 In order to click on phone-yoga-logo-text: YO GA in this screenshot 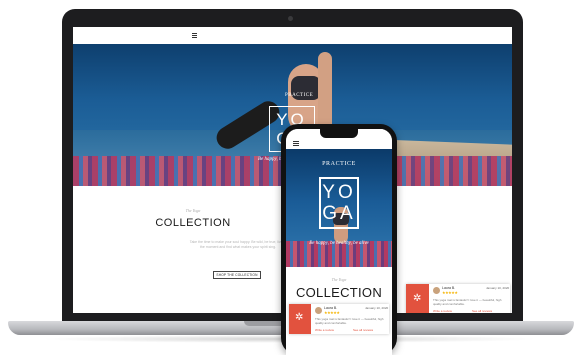, I will do `click(339, 203)`.